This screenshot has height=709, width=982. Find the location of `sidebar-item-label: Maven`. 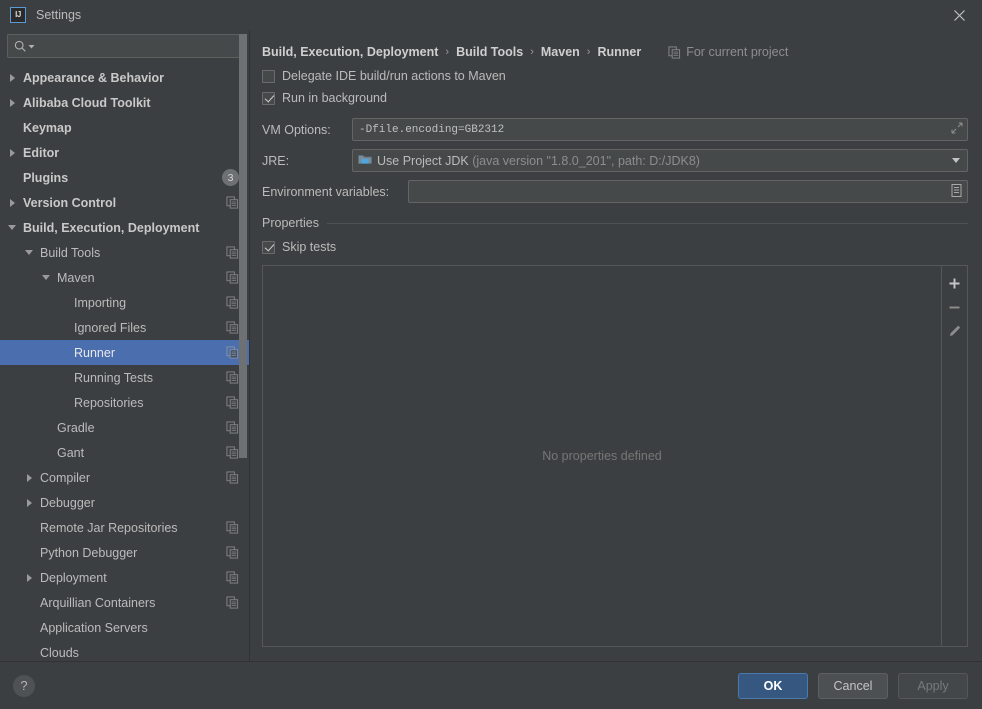

sidebar-item-label: Maven is located at coordinates (76, 277).